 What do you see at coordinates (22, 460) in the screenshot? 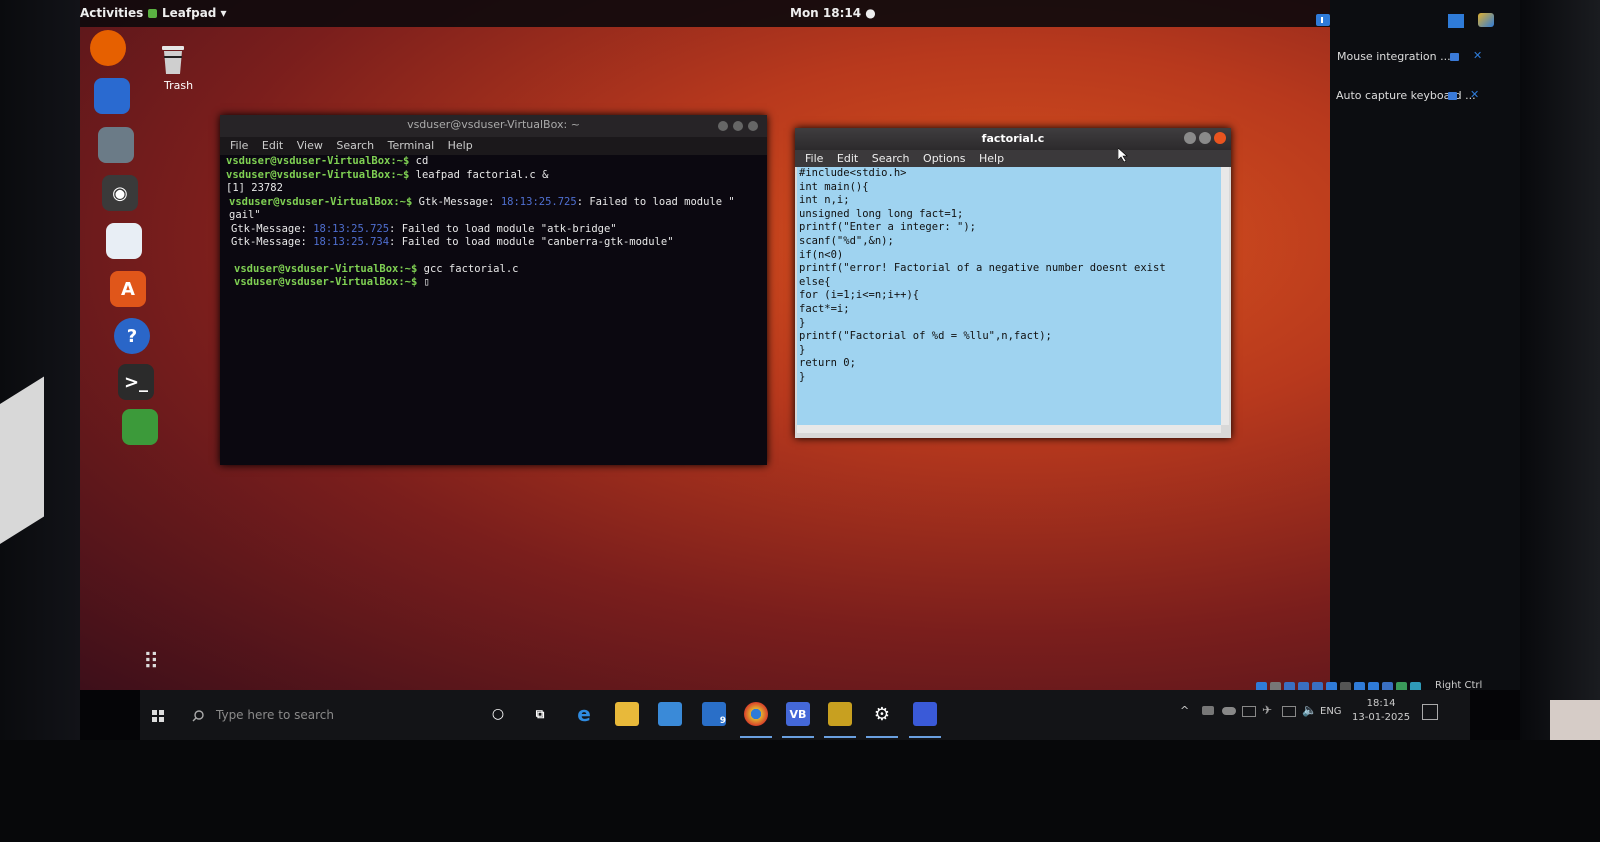
I see `paper-sheet` at bounding box center [22, 460].